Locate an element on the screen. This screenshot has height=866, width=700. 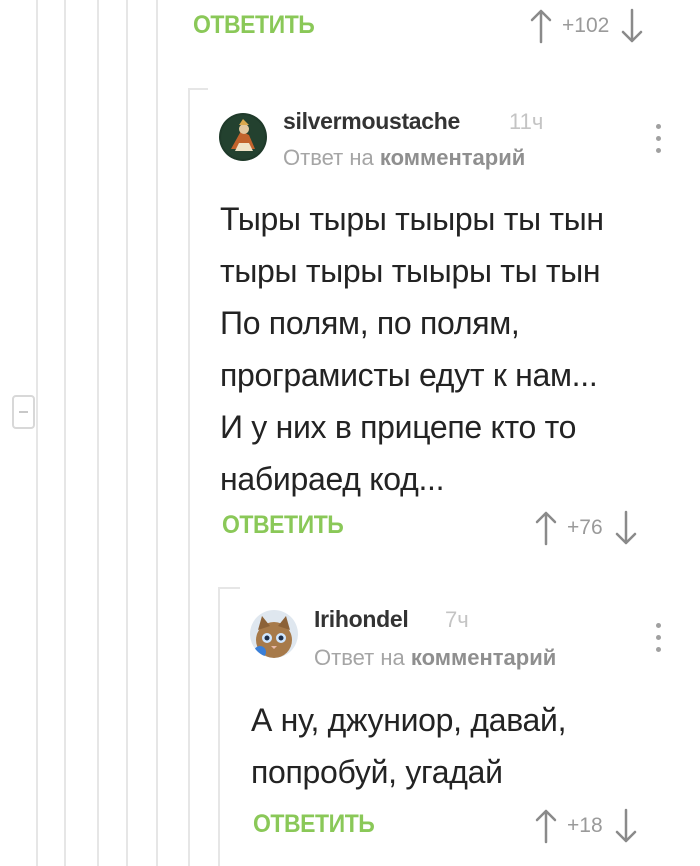
collapse-thread-button is located at coordinates (23, 412).